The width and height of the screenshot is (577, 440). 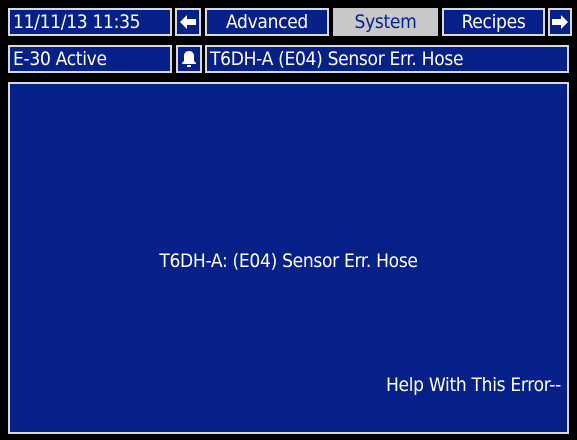 I want to click on right-arrow-icon, so click(x=560, y=22).